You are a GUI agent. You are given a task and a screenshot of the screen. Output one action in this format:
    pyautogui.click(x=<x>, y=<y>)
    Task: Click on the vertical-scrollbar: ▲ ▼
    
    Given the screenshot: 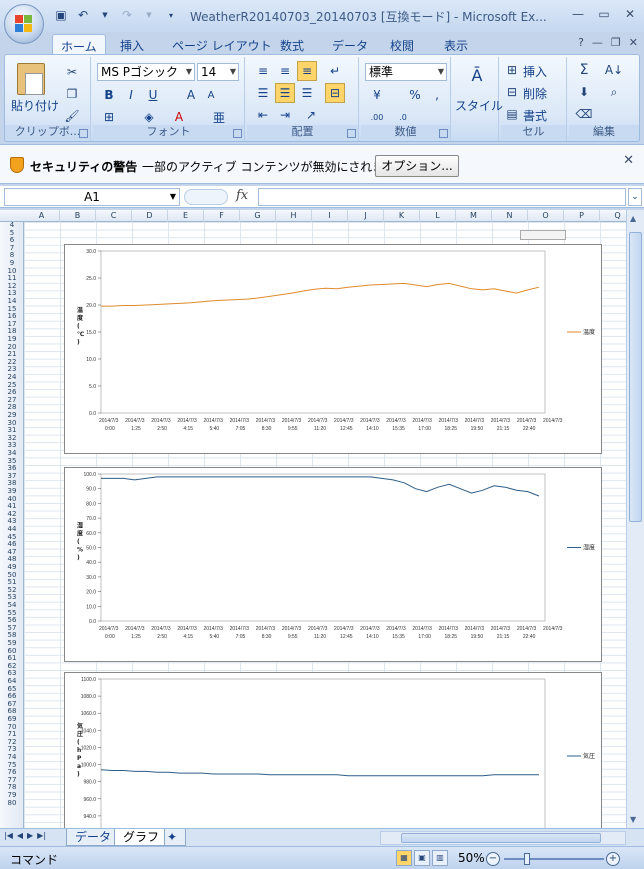 What is the action you would take?
    pyautogui.click(x=635, y=519)
    